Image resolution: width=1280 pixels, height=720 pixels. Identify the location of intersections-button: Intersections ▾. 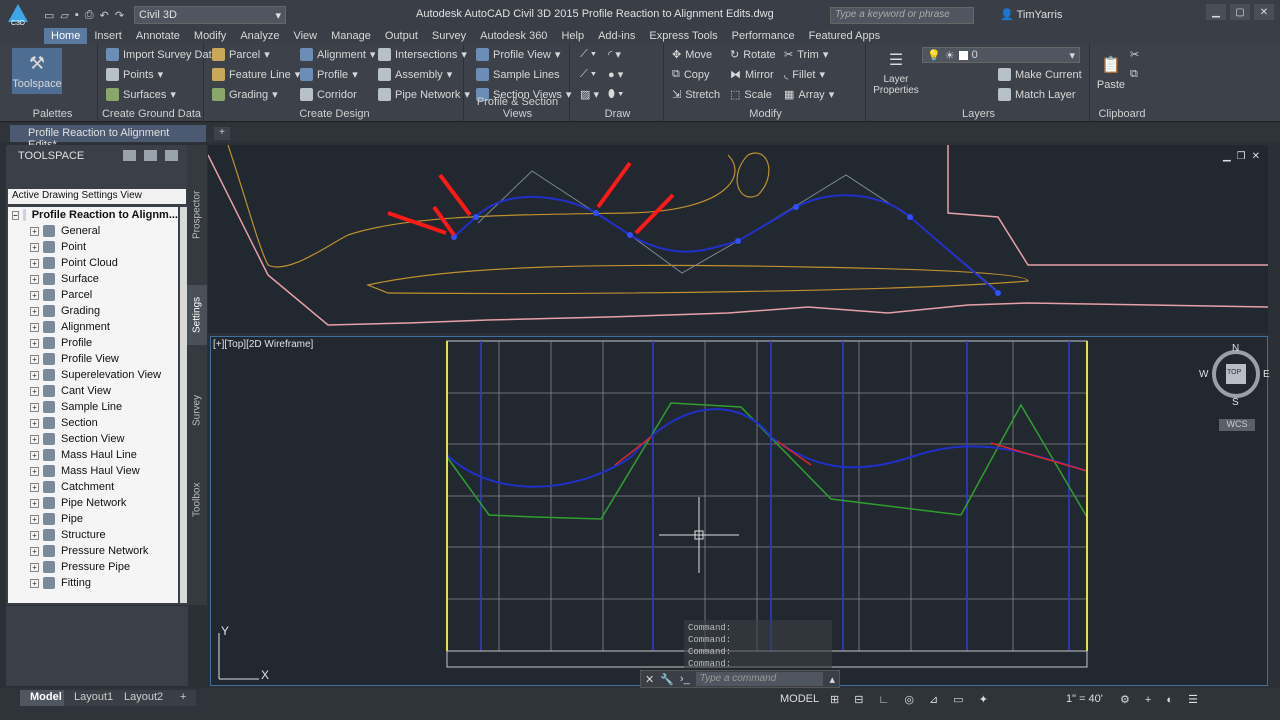
(422, 54).